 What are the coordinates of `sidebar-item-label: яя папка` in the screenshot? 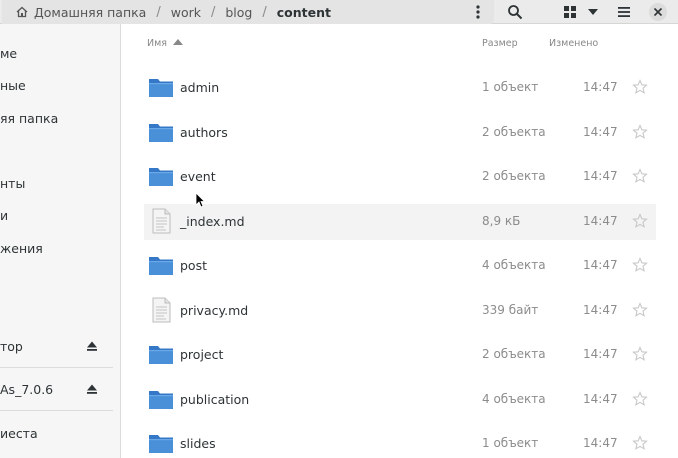 It's located at (29, 118).